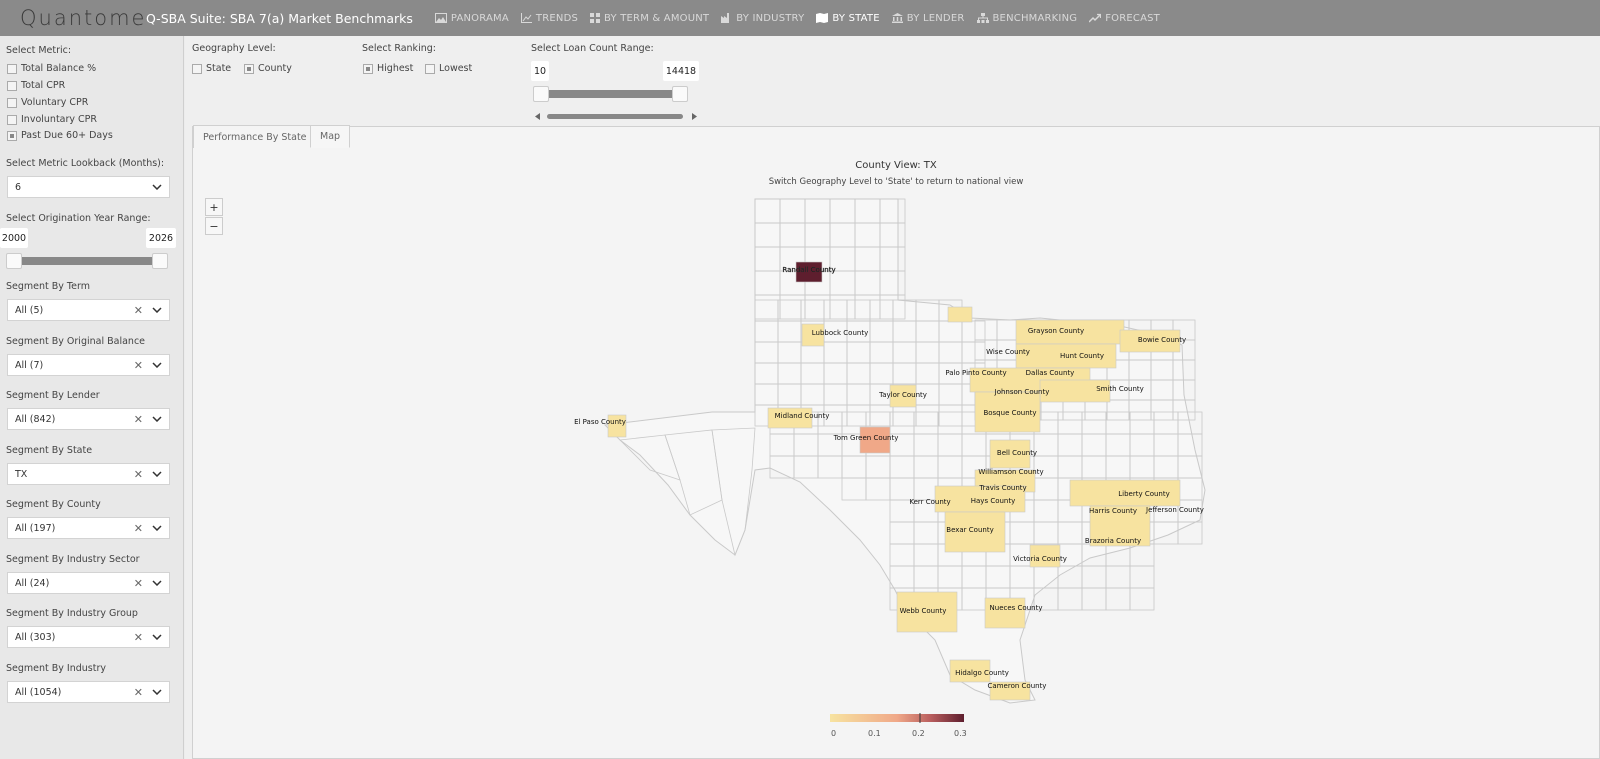 The height and width of the screenshot is (759, 1600). What do you see at coordinates (960, 733) in the screenshot?
I see `legend-tick: 0.3` at bounding box center [960, 733].